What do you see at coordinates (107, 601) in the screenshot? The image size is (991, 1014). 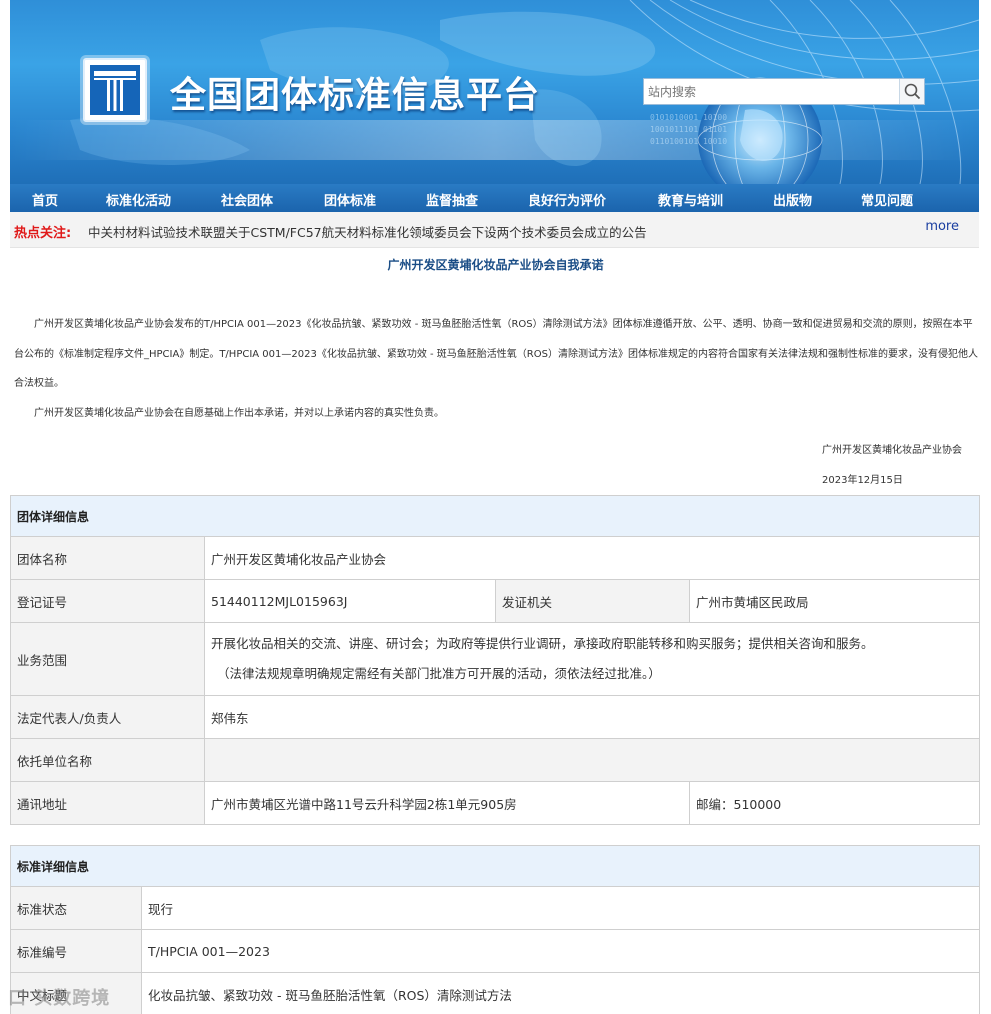 I see `reg-number-label: 登记证号` at bounding box center [107, 601].